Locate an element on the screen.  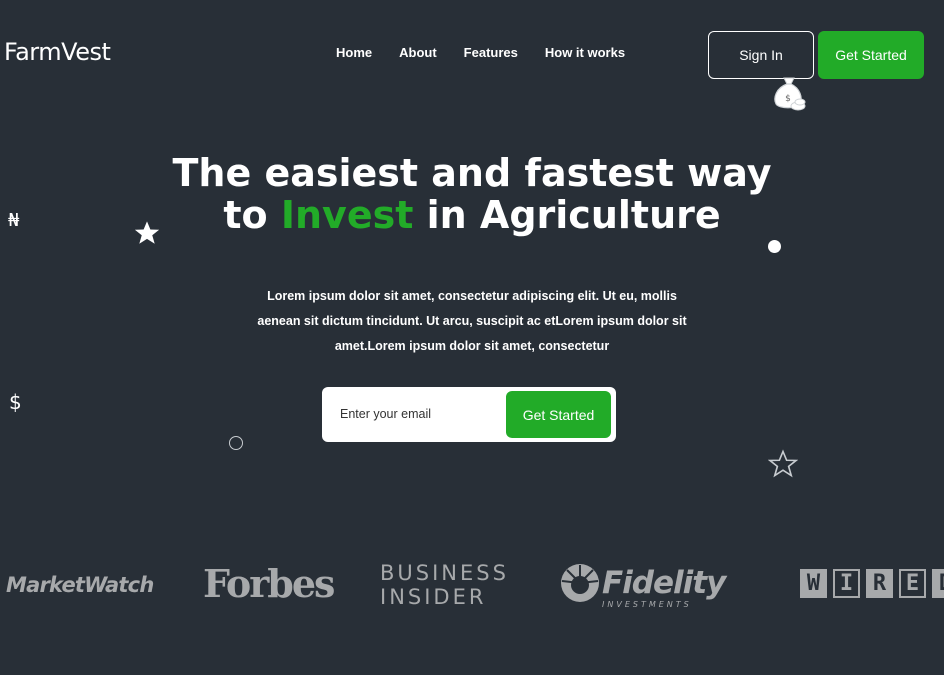
wired-letter: D is located at coordinates (938, 583).